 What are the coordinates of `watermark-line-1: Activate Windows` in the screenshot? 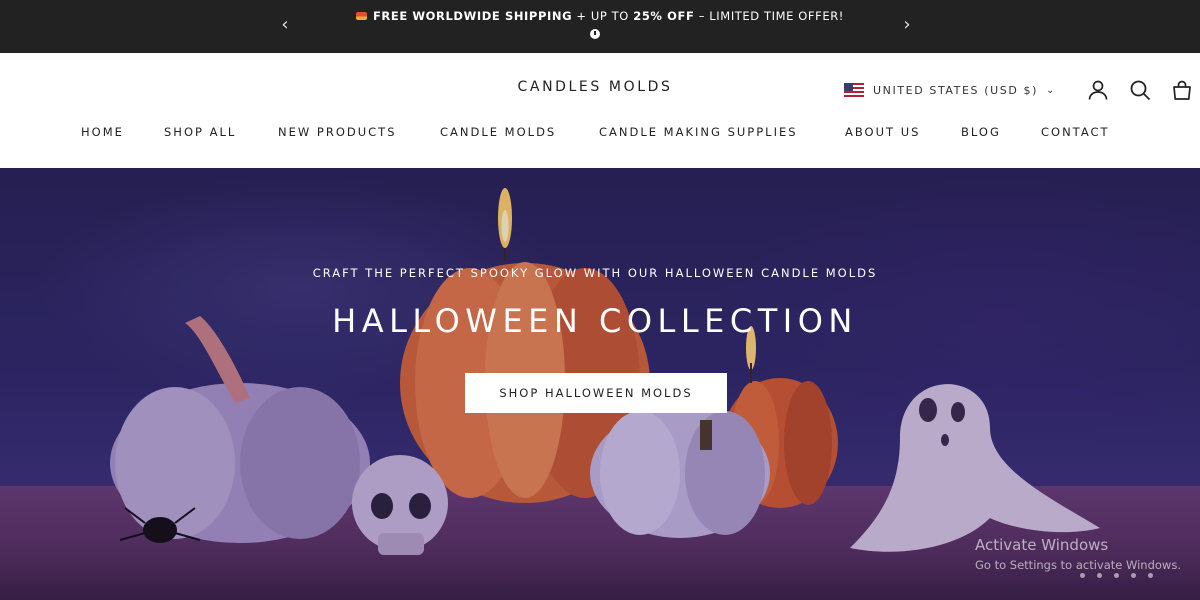 It's located at (1042, 545).